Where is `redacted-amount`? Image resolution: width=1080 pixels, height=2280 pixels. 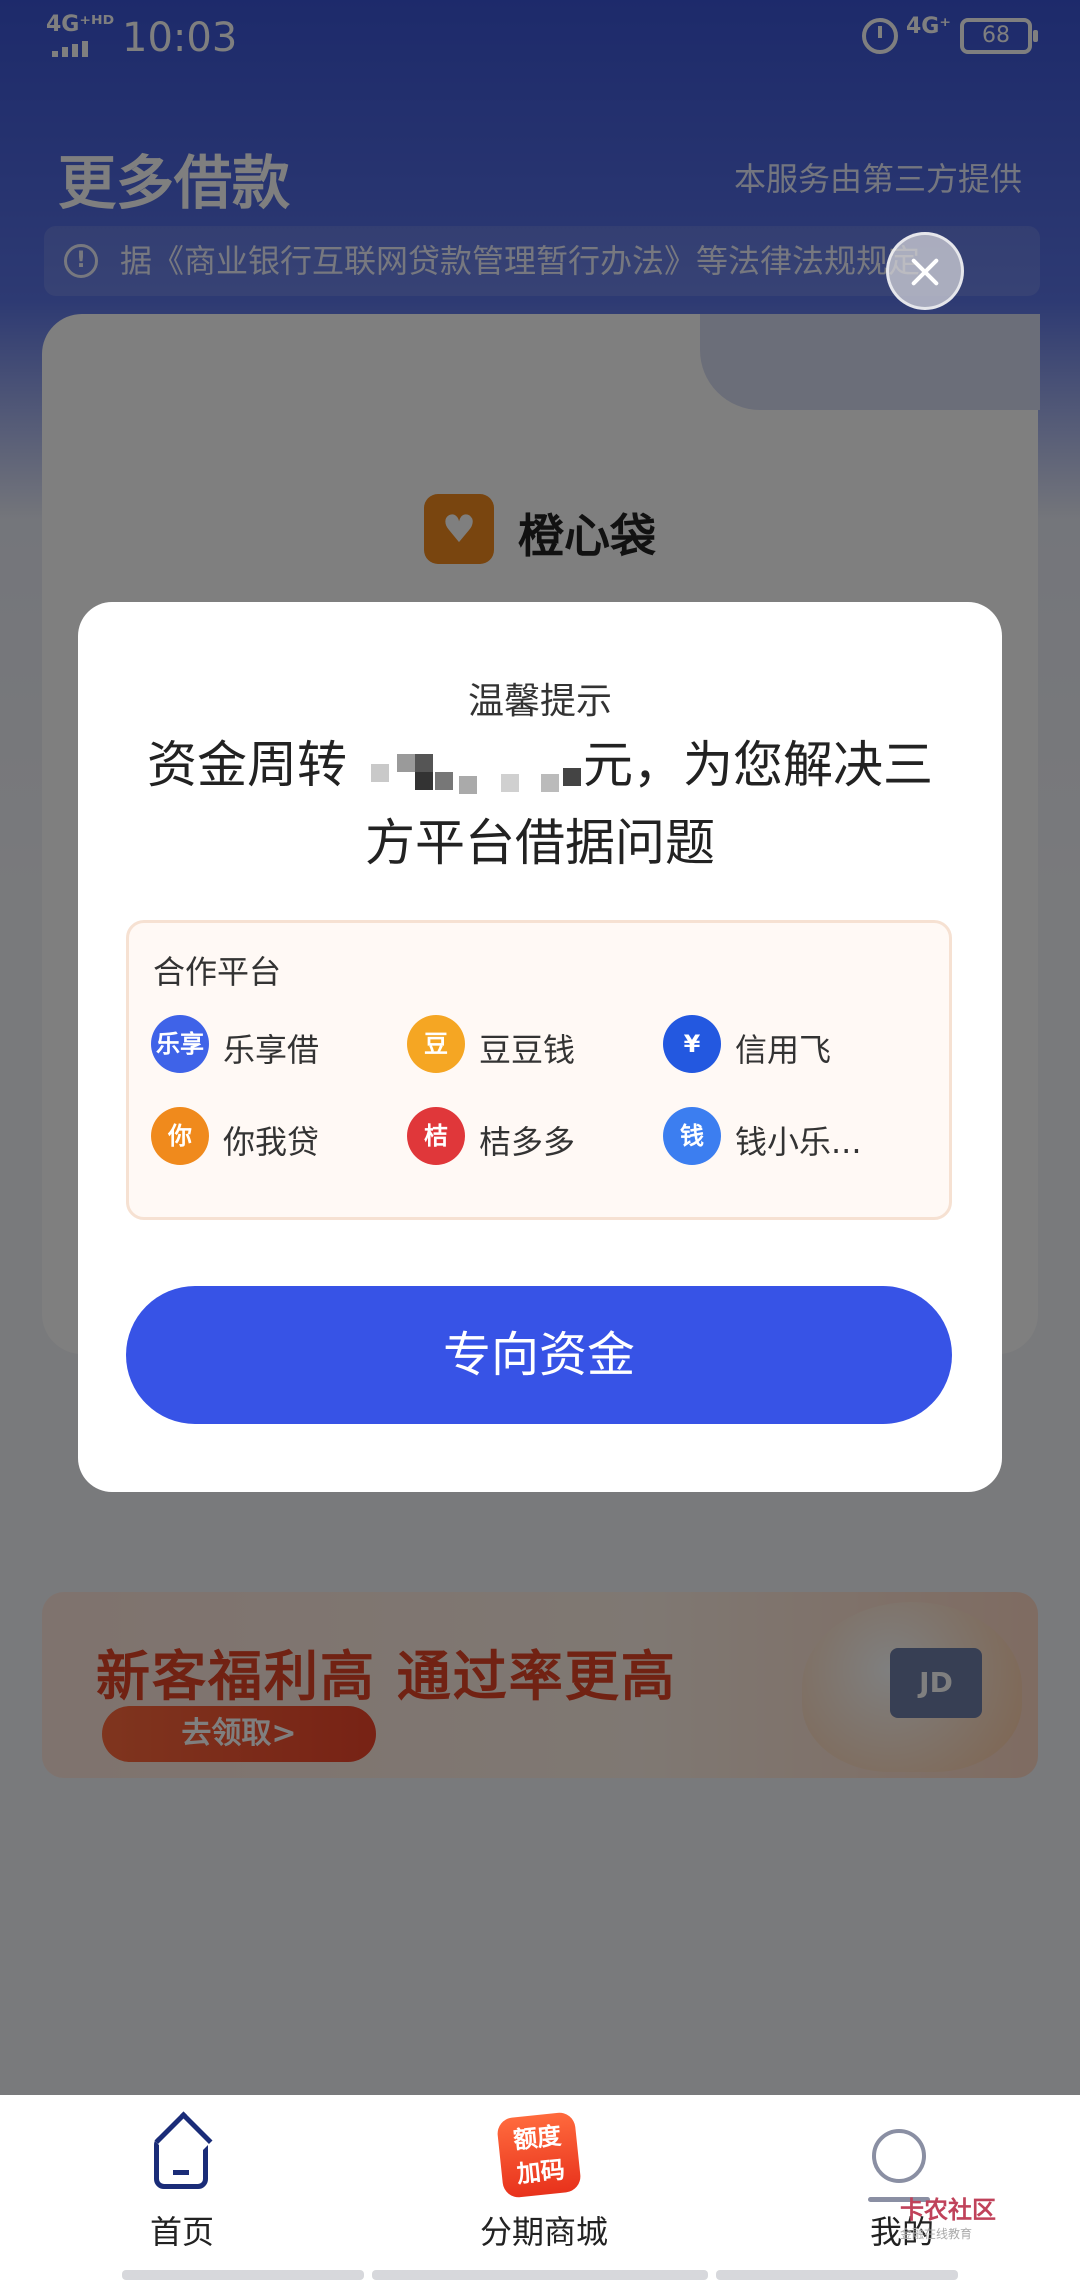
redacted-amount is located at coordinates (473, 769).